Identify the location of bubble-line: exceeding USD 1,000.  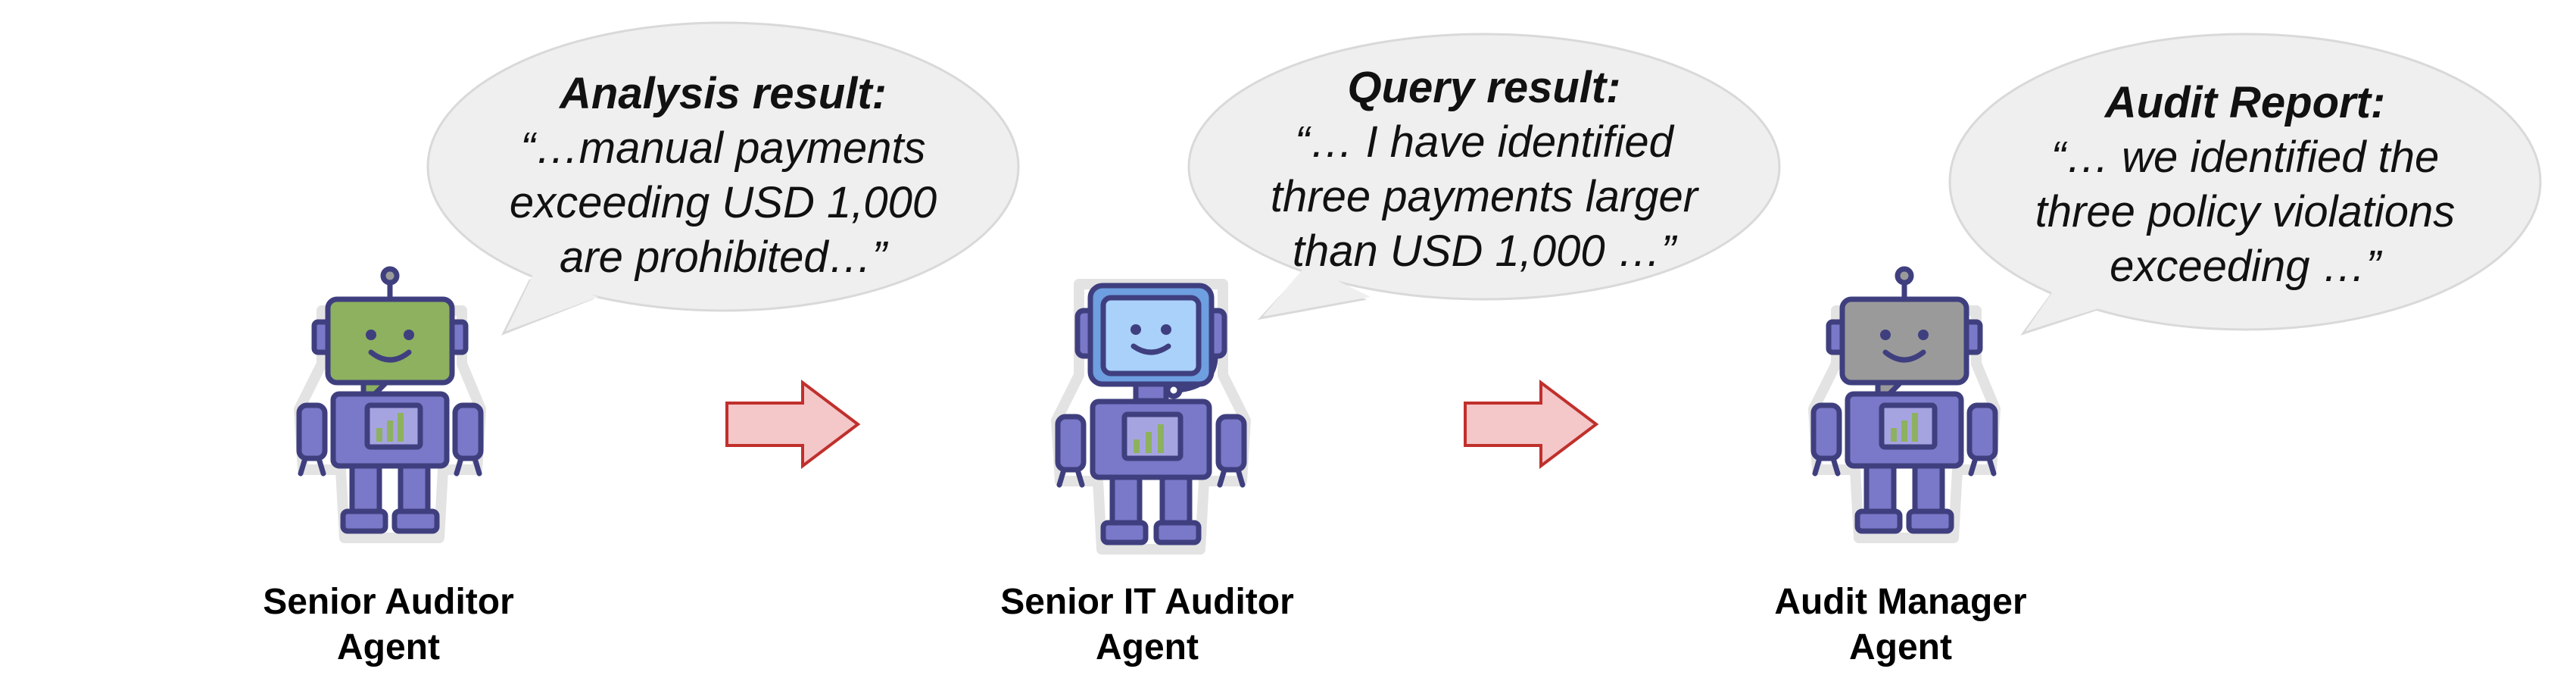
(723, 202).